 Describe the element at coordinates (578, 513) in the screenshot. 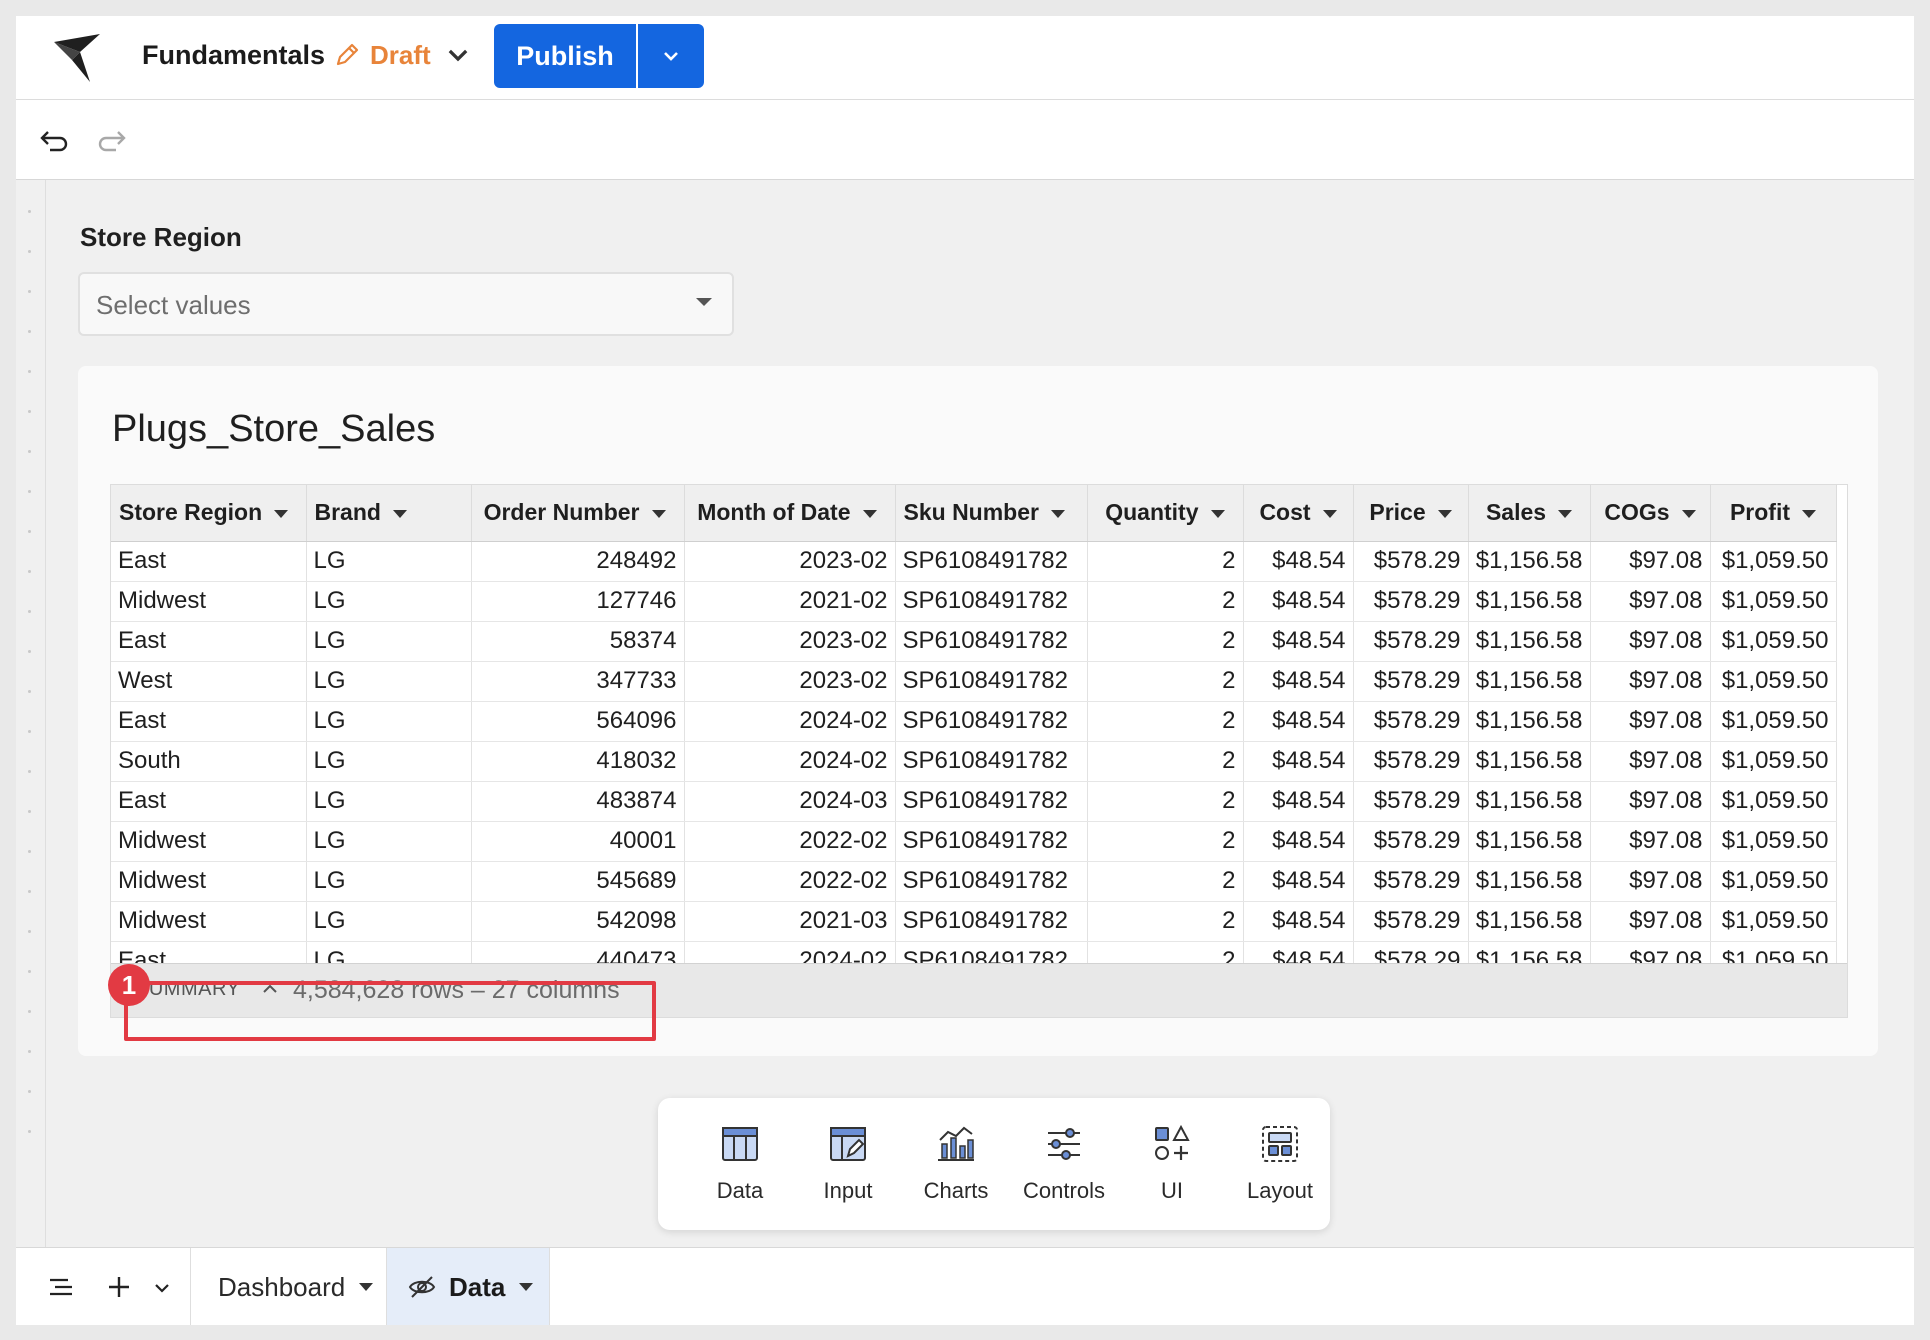

I see `column-header: Order Number` at that location.